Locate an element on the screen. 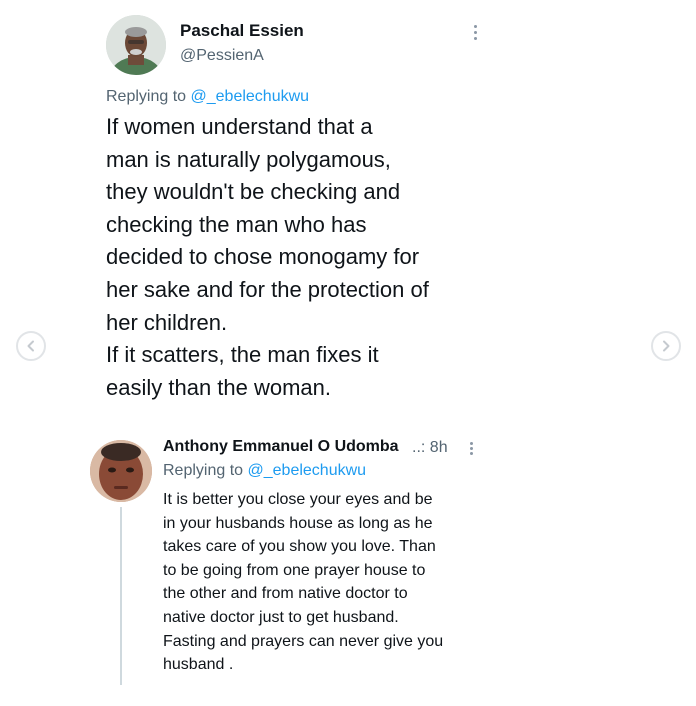 The image size is (696, 706). chevron-left-icon is located at coordinates (30, 346).